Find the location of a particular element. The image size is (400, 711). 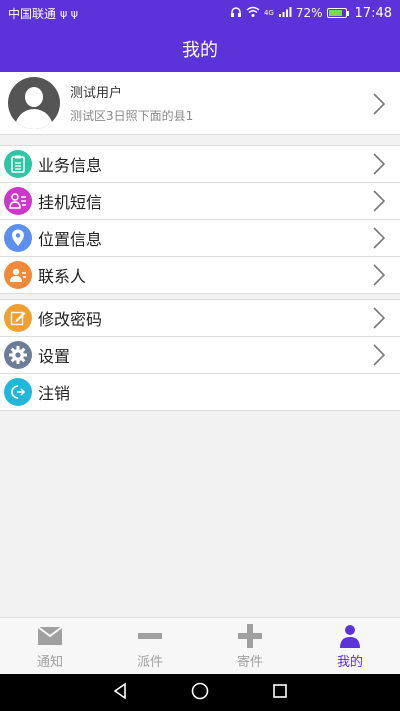

edit-icon is located at coordinates (18, 318).